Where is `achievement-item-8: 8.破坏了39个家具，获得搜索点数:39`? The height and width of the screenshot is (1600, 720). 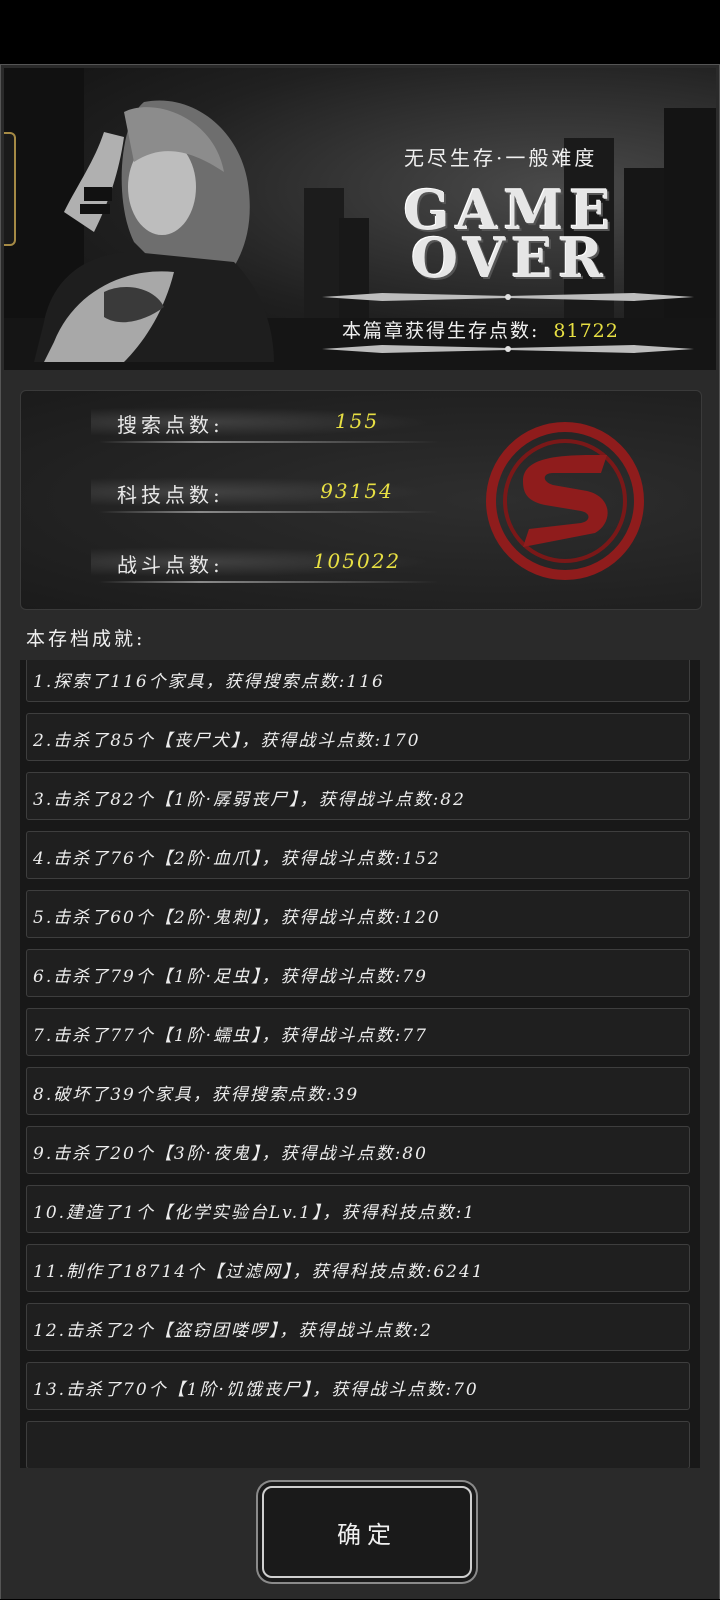
achievement-item-8: 8.破坏了39个家具，获得搜索点数:39 is located at coordinates (358, 1091).